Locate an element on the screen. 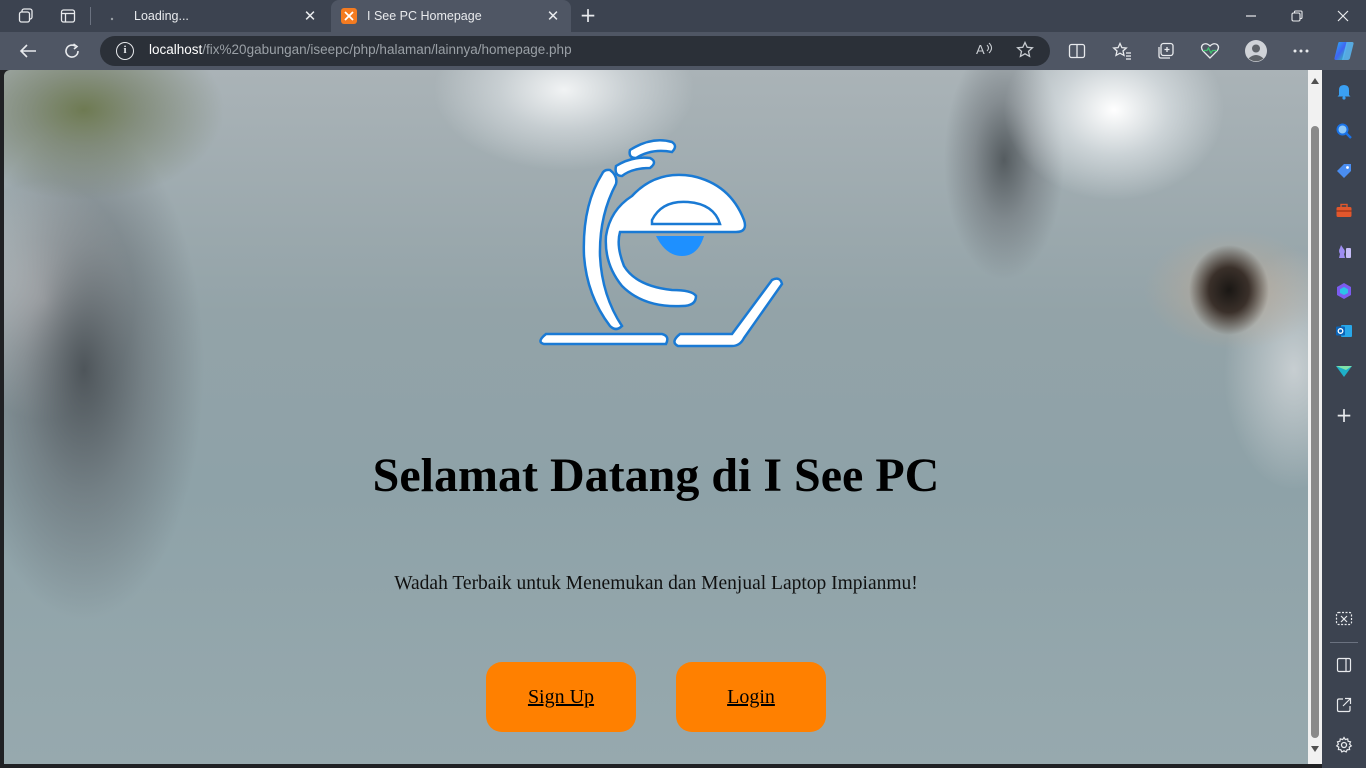 Image resolution: width=1366 pixels, height=768 pixels. chess-icon is located at coordinates (1344, 251).